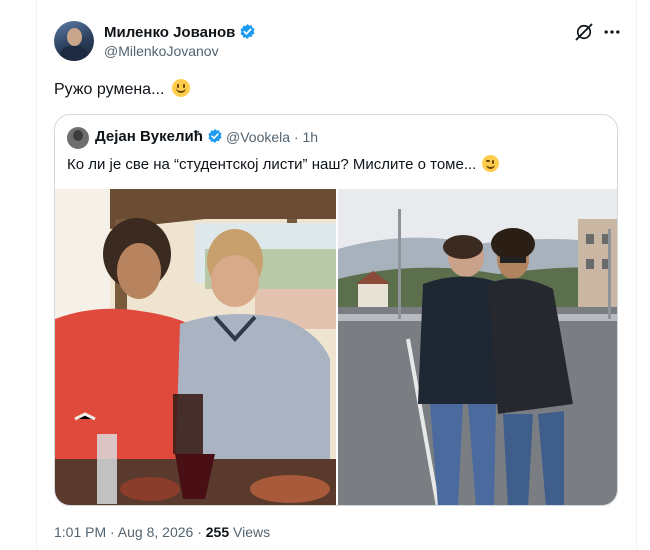  I want to click on timestamp-text: 1:01 PM · Aug 8, 2026 ·, so click(130, 532).